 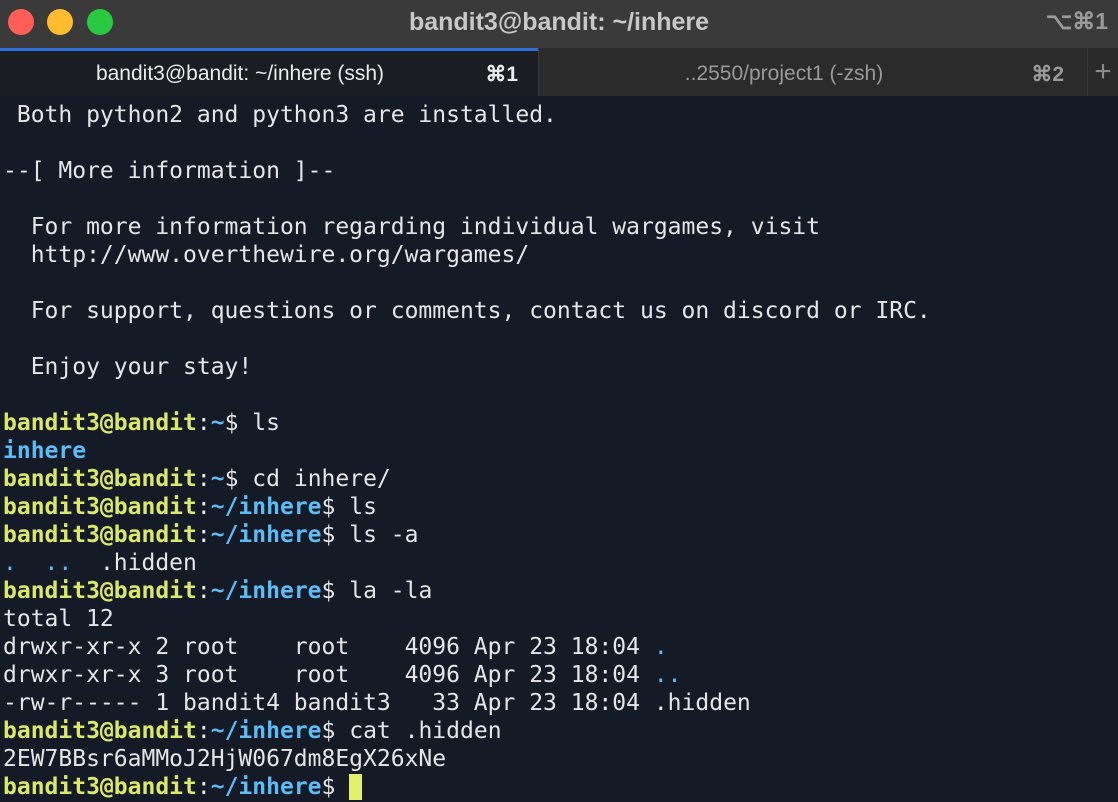 I want to click on tab-shortcut: ⌘1, so click(x=501, y=74).